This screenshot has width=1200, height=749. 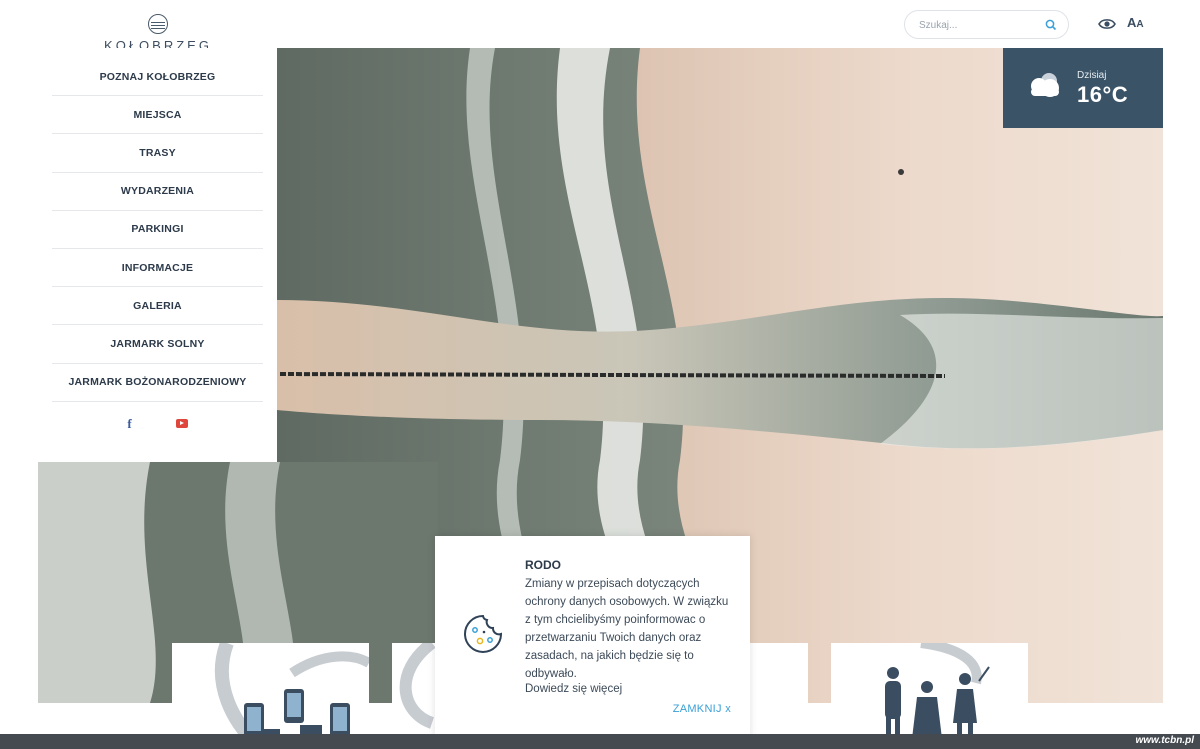 What do you see at coordinates (157, 344) in the screenshot?
I see `nav-item-jarmark-solny: JARMARK SOLNY` at bounding box center [157, 344].